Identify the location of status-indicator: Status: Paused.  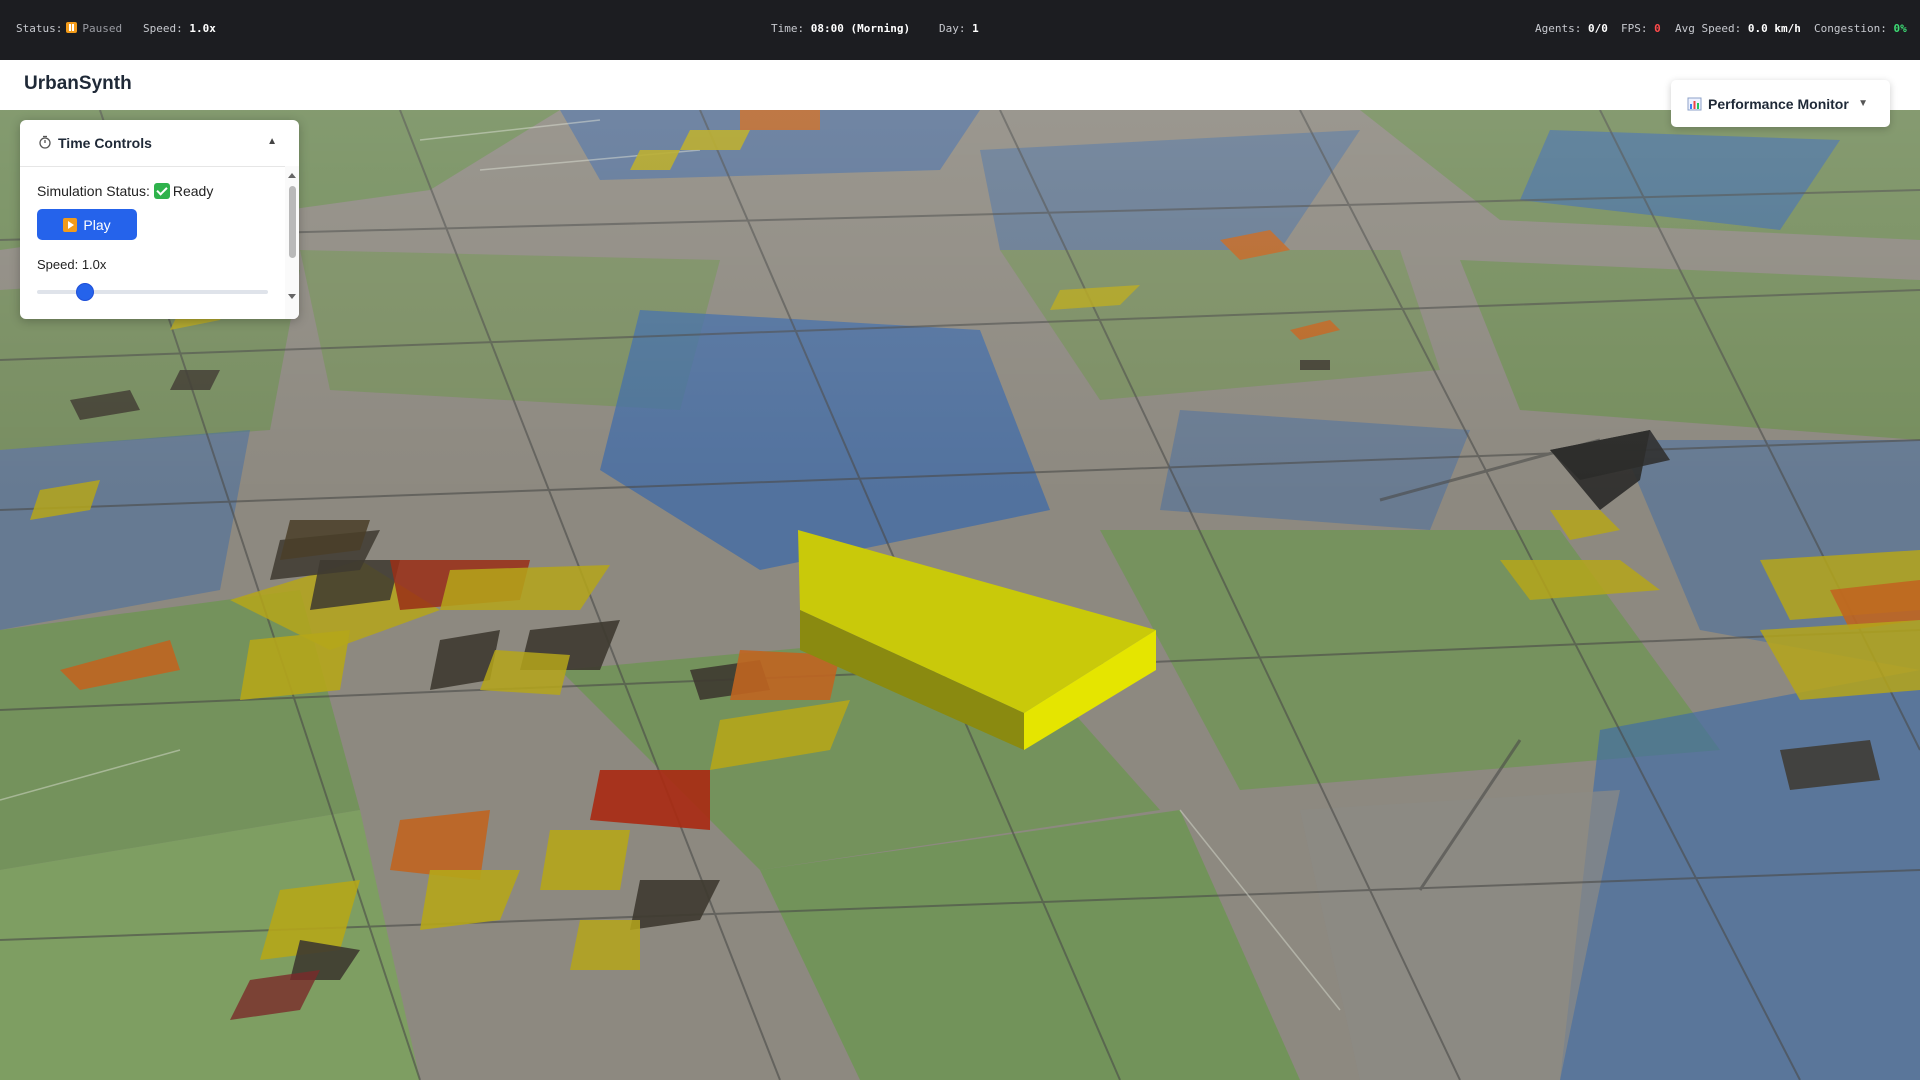
(69, 28).